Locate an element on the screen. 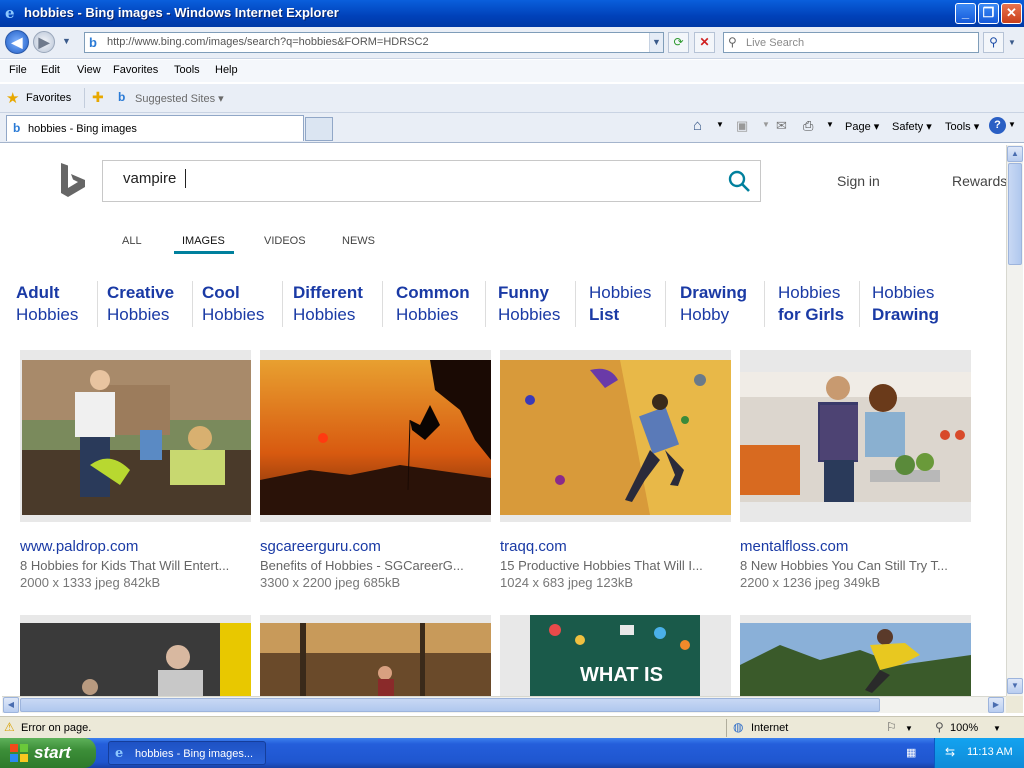 The width and height of the screenshot is (1024, 768). related-drawing-hobby: Drawing Hobby is located at coordinates (725, 304).